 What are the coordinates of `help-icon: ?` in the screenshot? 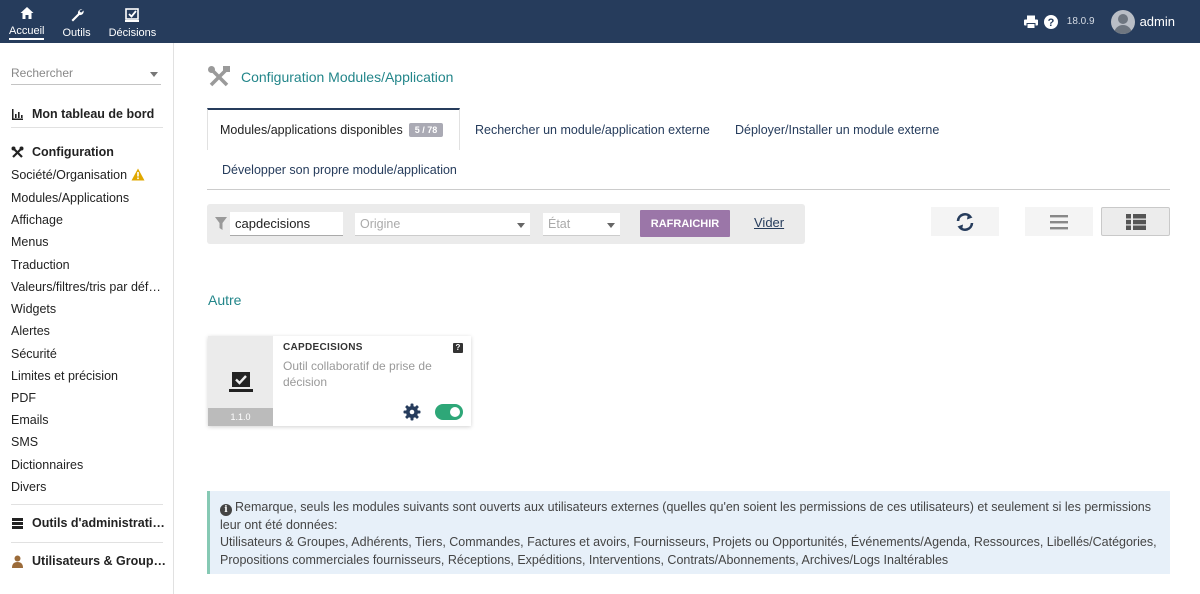 It's located at (1051, 22).